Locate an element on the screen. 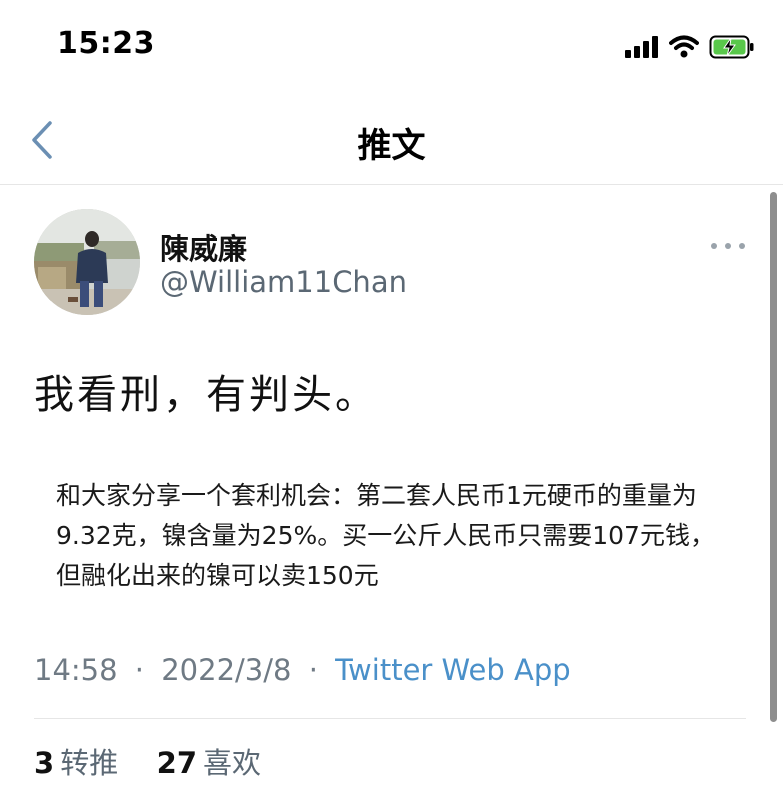 Image resolution: width=783 pixels, height=800 pixels. retweets-label: 转推 is located at coordinates (89, 763).